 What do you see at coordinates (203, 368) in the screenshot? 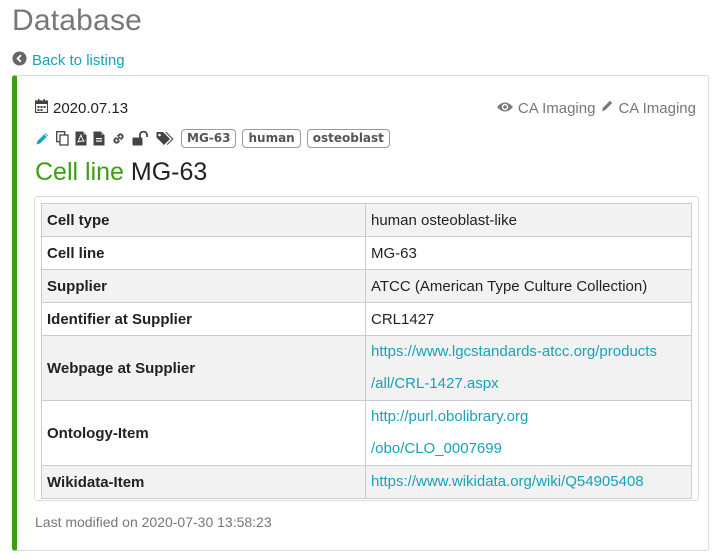
I see `row-key: Webpage at Supplier` at bounding box center [203, 368].